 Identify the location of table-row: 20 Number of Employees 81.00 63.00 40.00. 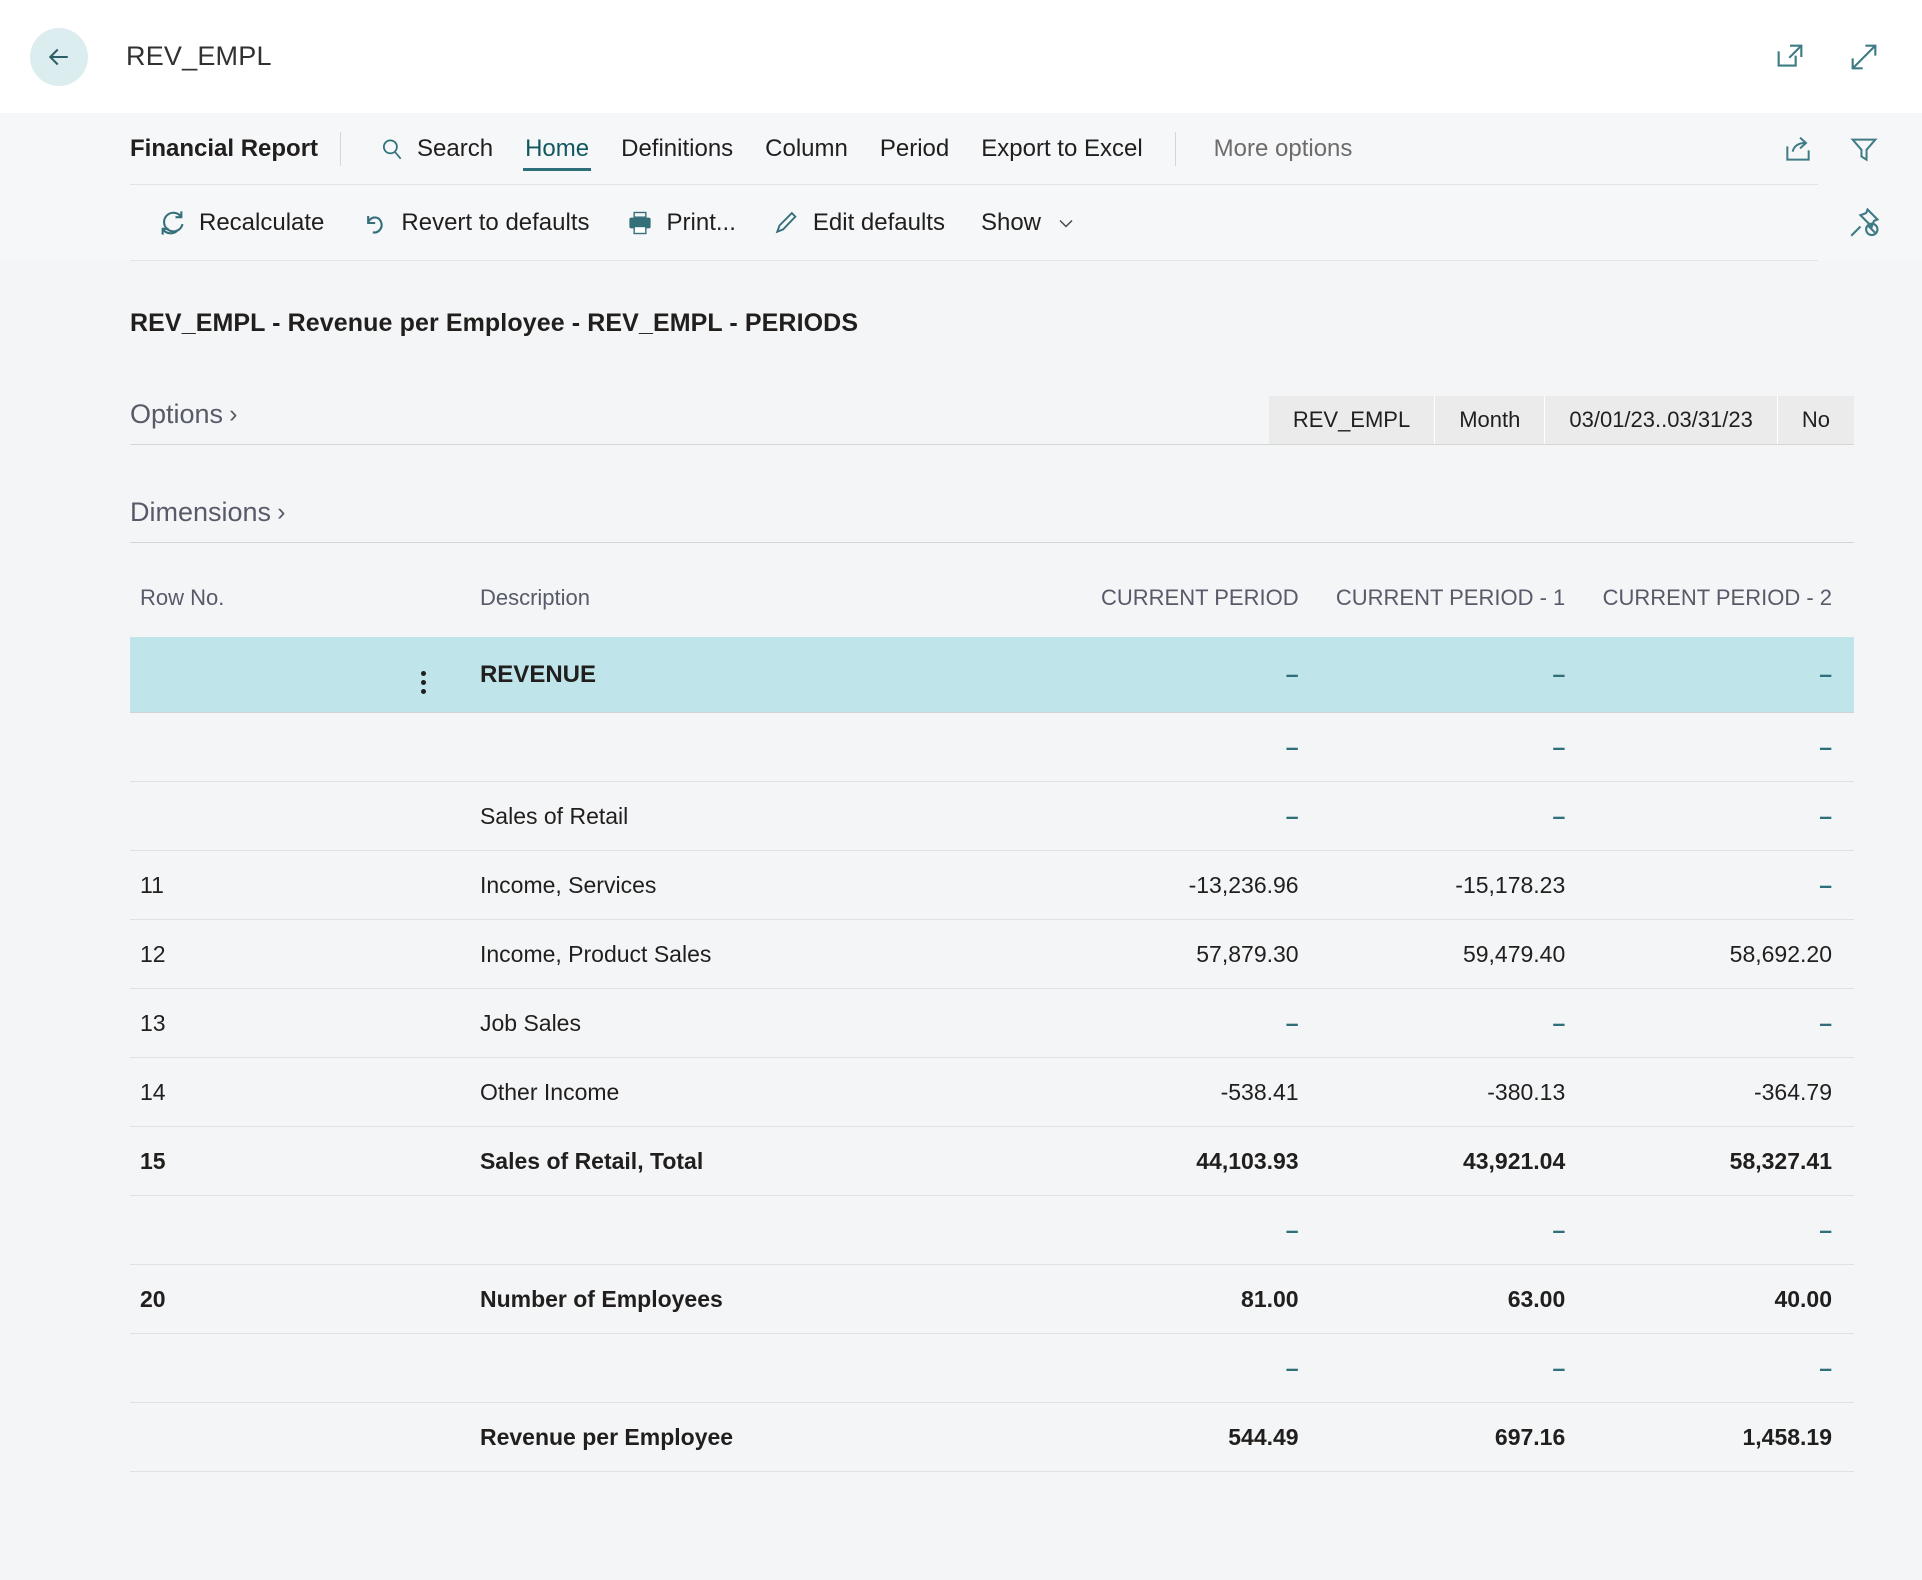
(992, 1299).